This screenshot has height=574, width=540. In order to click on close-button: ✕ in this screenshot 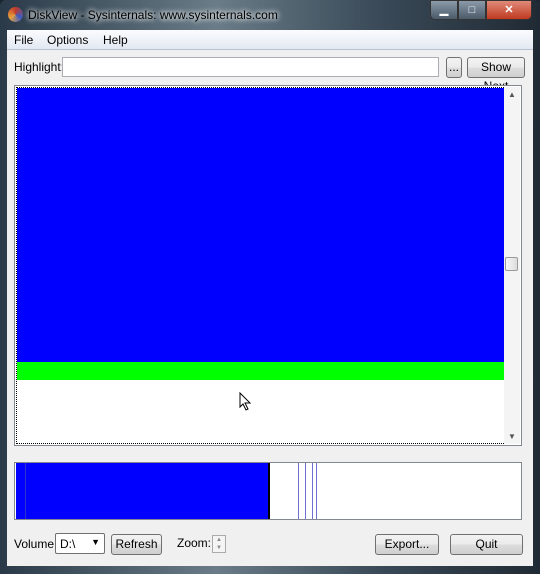, I will do `click(509, 10)`.